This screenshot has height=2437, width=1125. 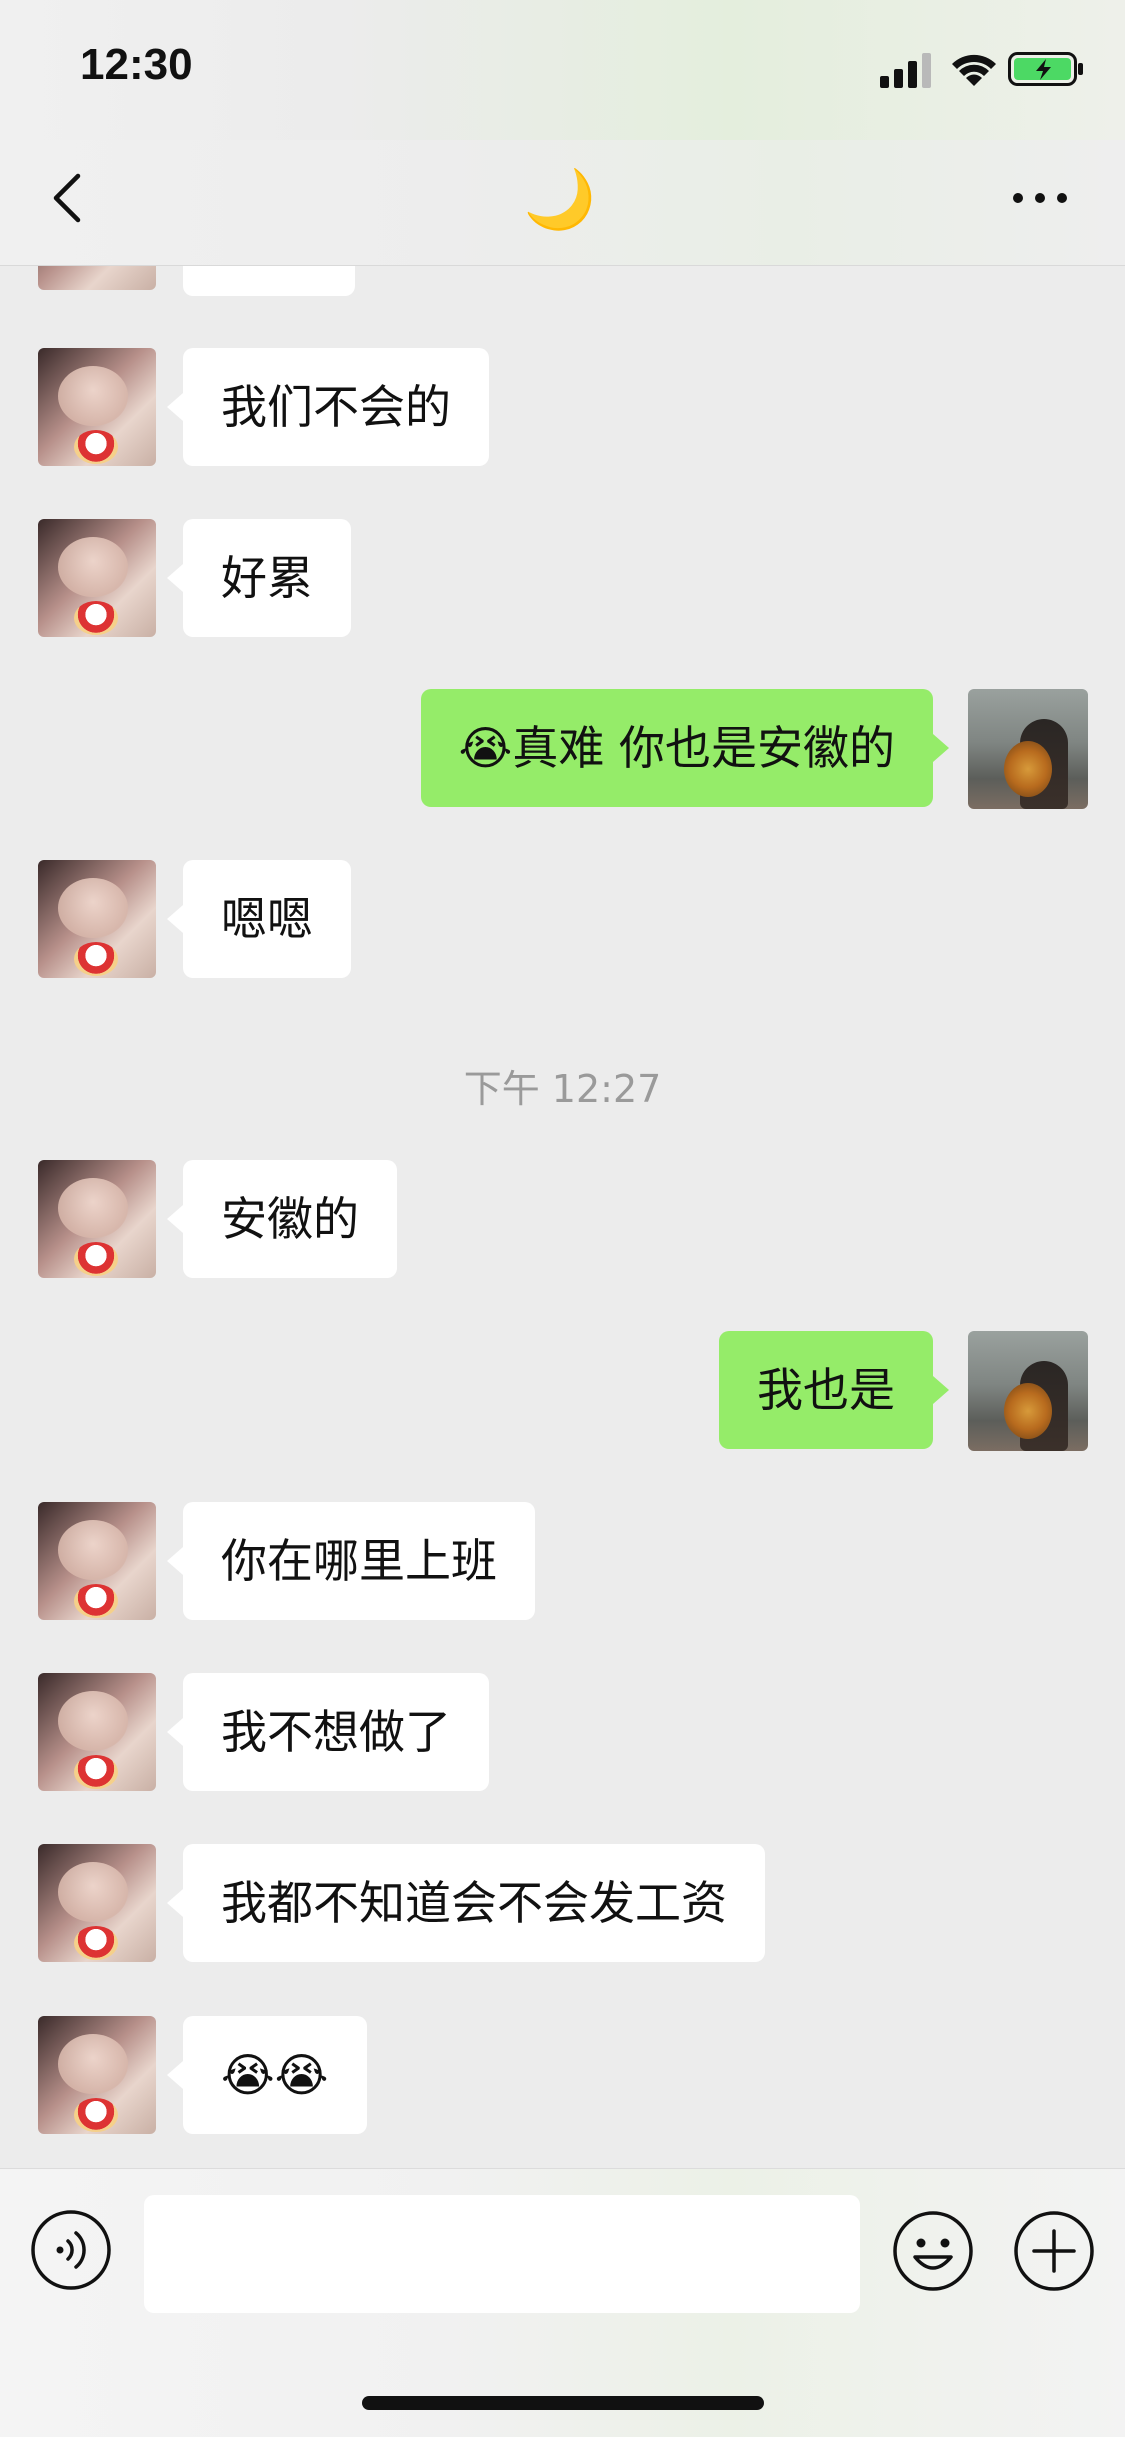 I want to click on message-timestamp: 下午 12:27, so click(x=562, y=1089).